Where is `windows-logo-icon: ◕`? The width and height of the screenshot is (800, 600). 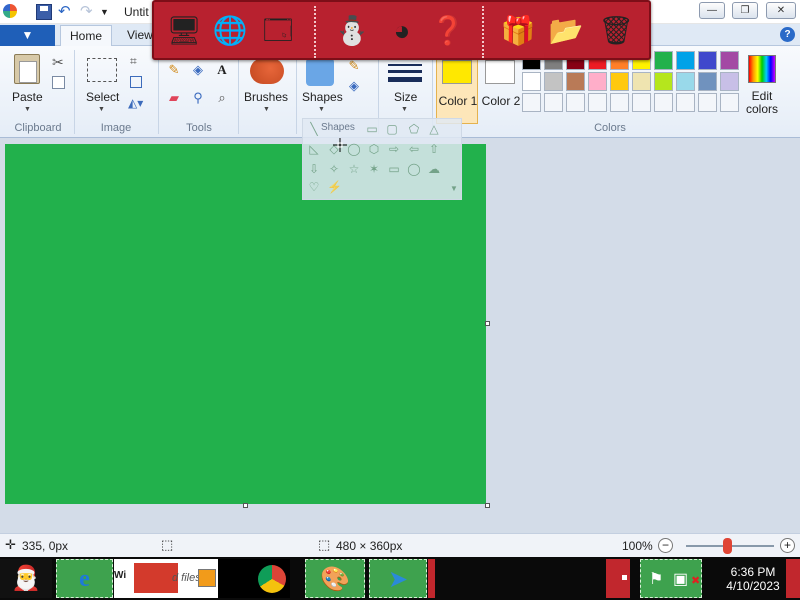
windows-logo-icon: ◕ is located at coordinates (402, 31).